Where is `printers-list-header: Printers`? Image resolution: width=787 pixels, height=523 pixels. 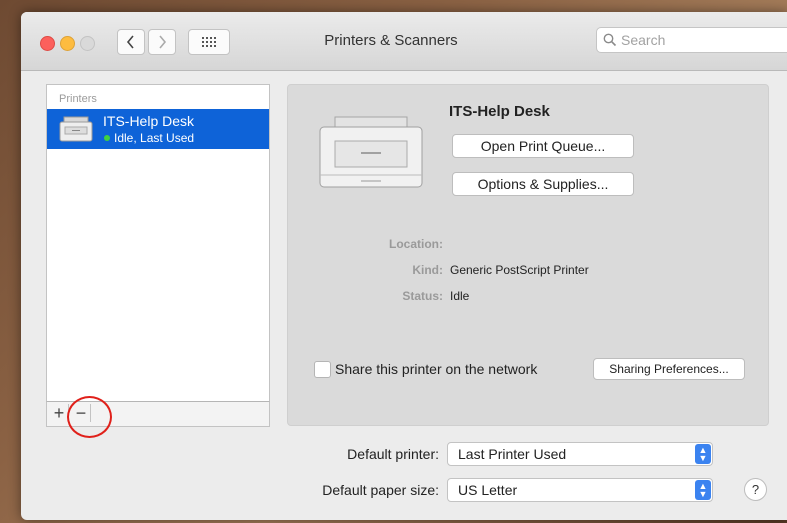
printers-list-header: Printers is located at coordinates (78, 99).